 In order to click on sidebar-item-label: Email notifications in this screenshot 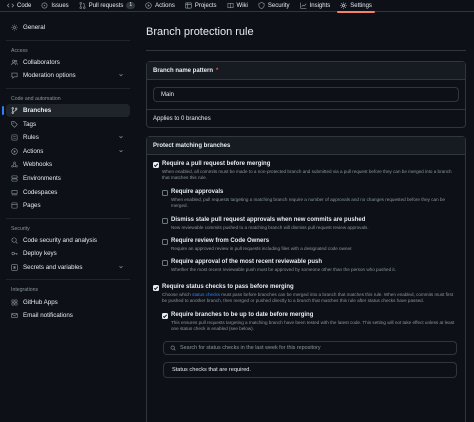, I will do `click(48, 316)`.